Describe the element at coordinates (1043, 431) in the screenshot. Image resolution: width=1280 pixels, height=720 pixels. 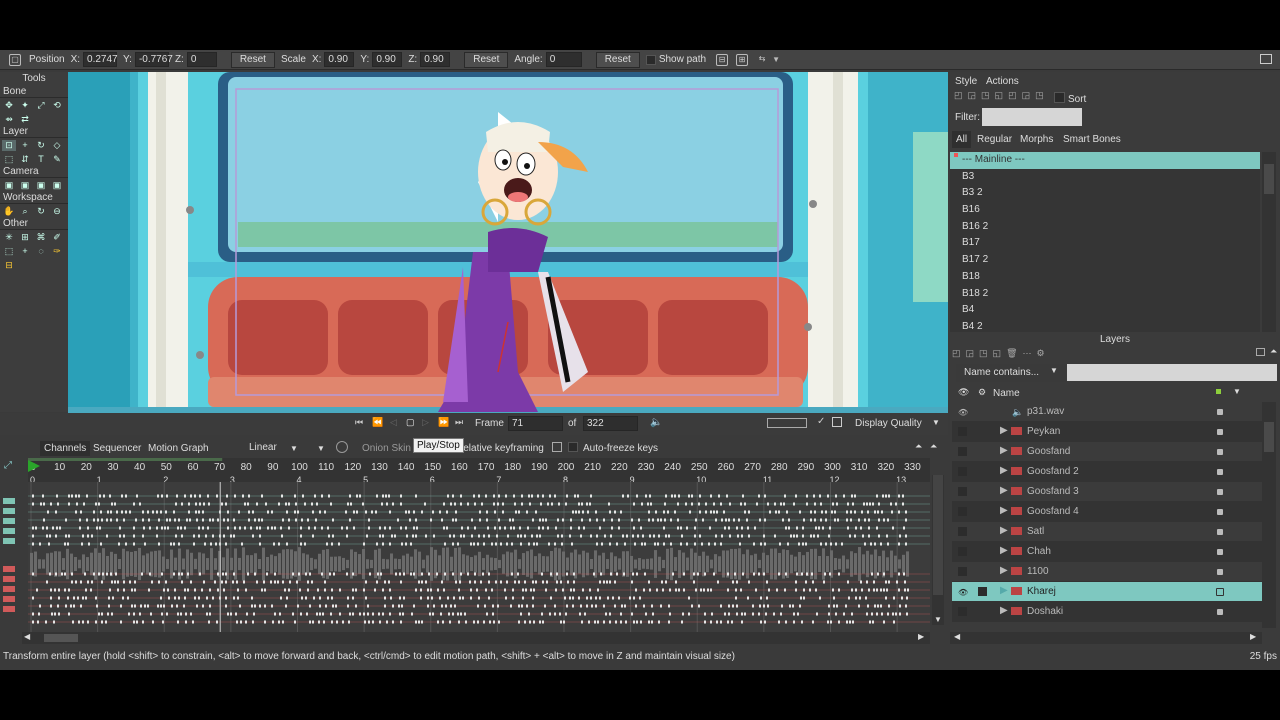
I see `layer-name: Peykan` at that location.